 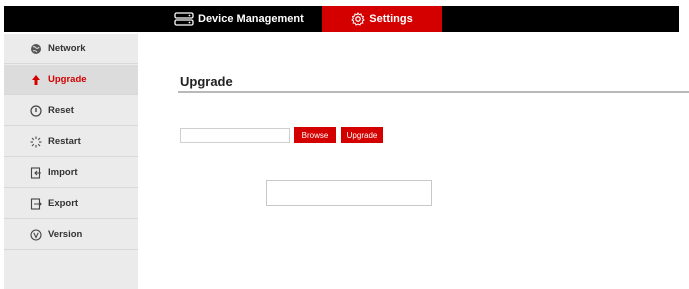 I want to click on upgrade-status-box, so click(x=349, y=193).